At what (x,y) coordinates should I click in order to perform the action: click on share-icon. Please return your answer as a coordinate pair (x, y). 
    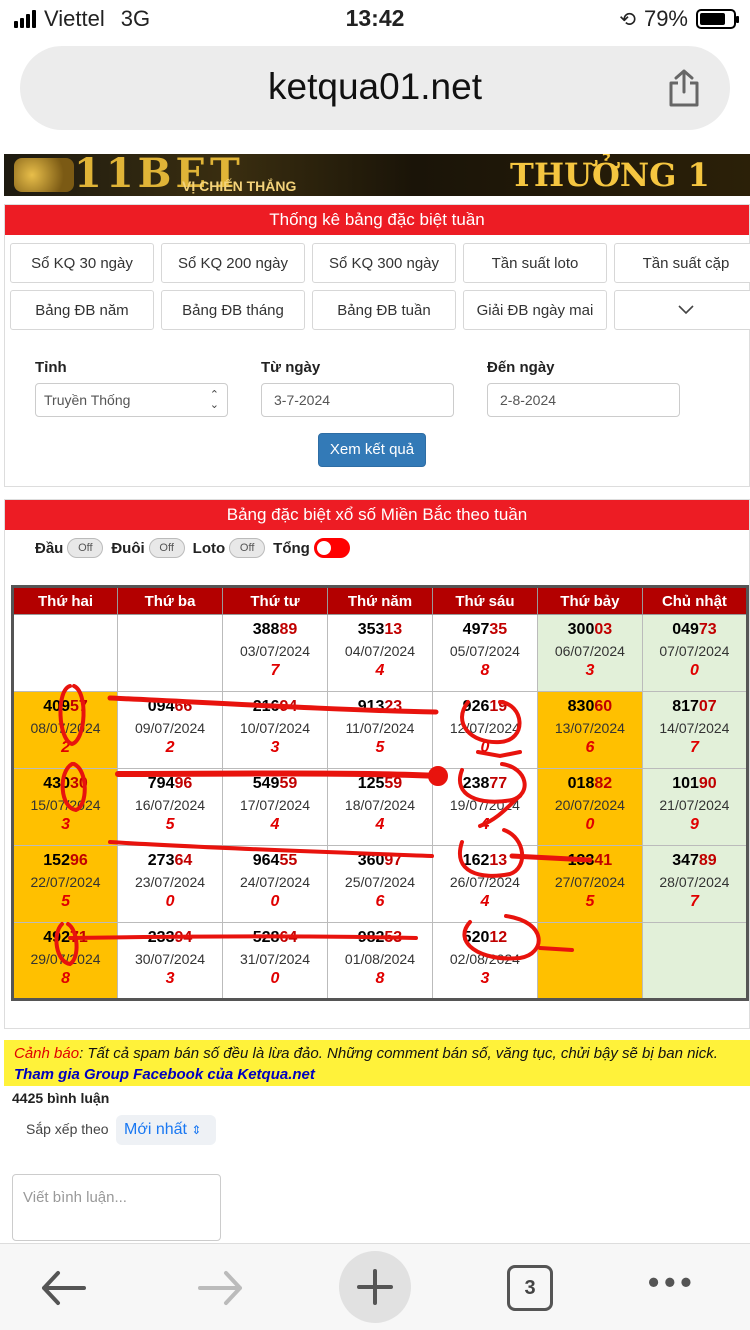
    Looking at the image, I should click on (684, 88).